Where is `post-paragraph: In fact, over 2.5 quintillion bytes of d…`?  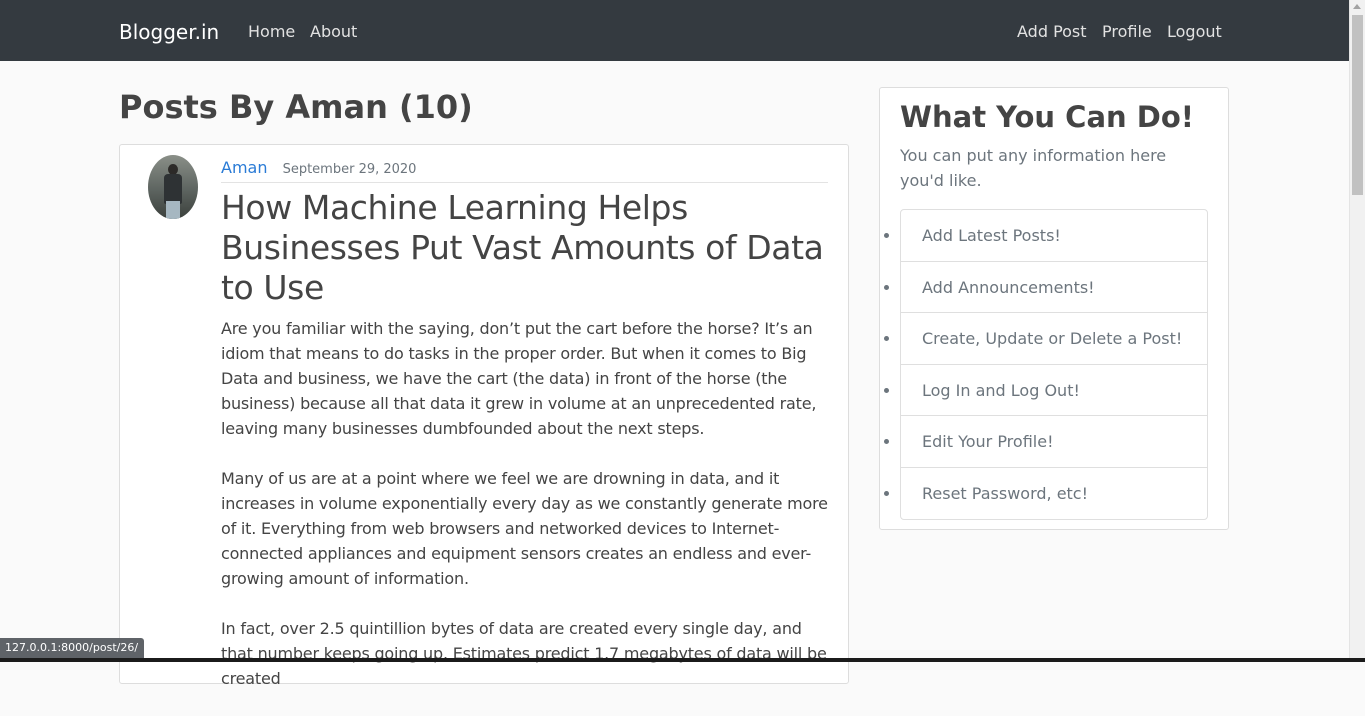 post-paragraph: In fact, over 2.5 quintillion bytes of d… is located at coordinates (524, 653).